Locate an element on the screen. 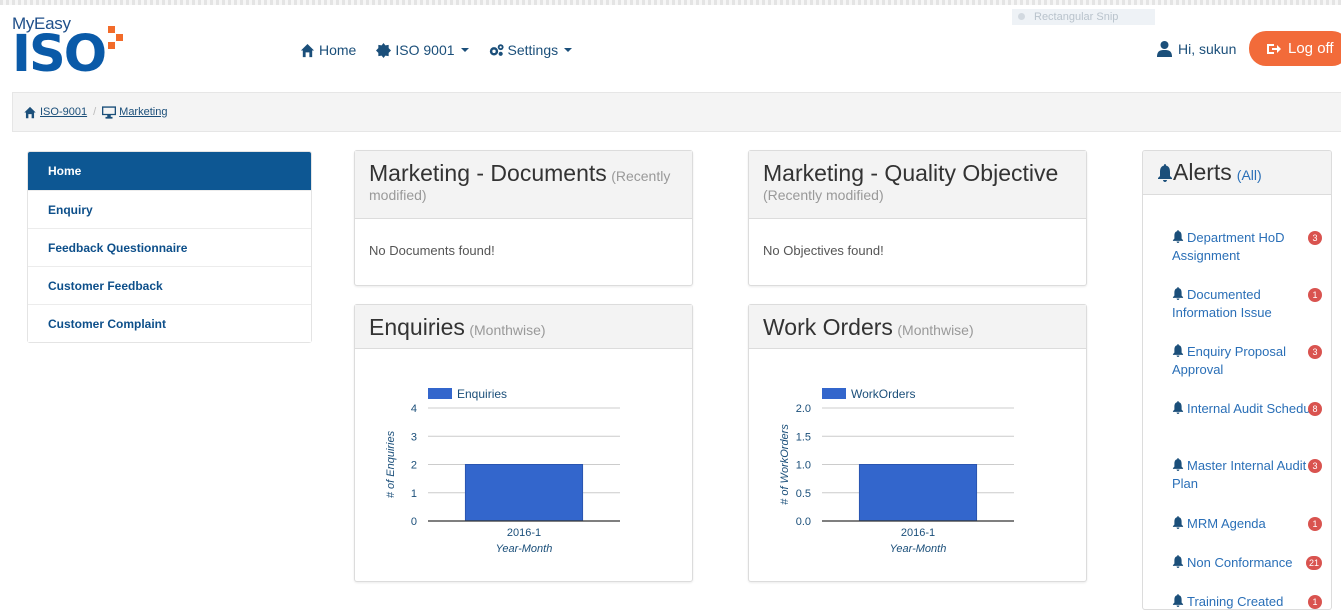 The image size is (1341, 610). logoff-button: Log off is located at coordinates (1295, 48).